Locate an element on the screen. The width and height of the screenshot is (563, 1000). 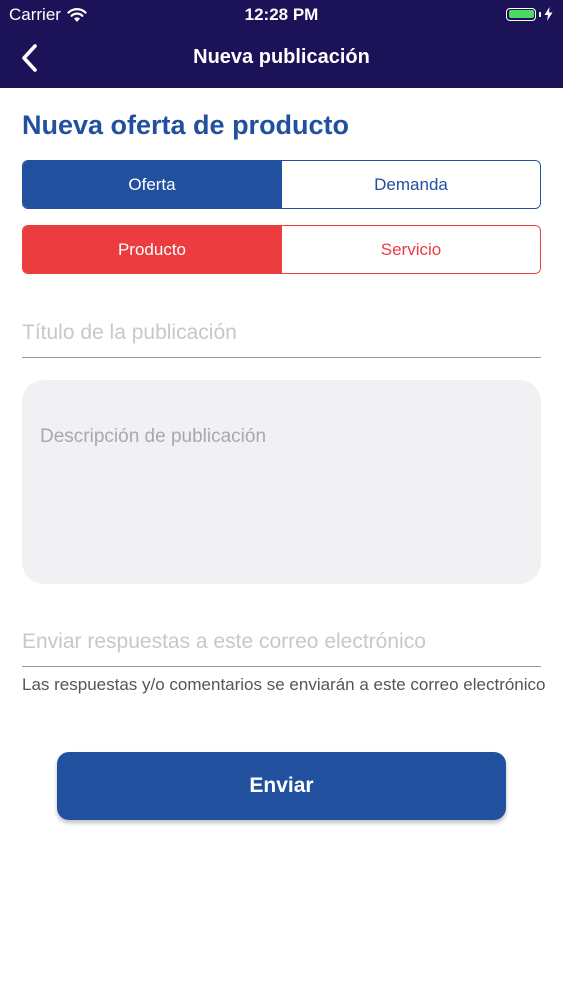
battery-icon is located at coordinates (521, 14).